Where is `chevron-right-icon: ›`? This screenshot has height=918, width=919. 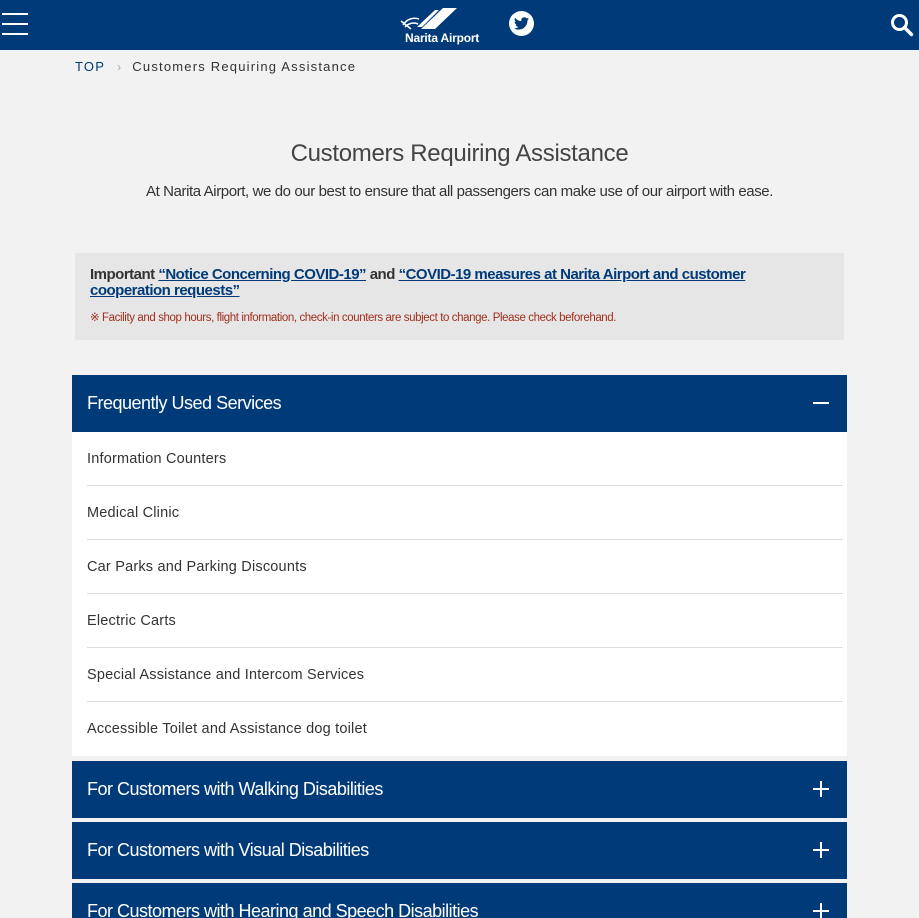 chevron-right-icon: › is located at coordinates (120, 67).